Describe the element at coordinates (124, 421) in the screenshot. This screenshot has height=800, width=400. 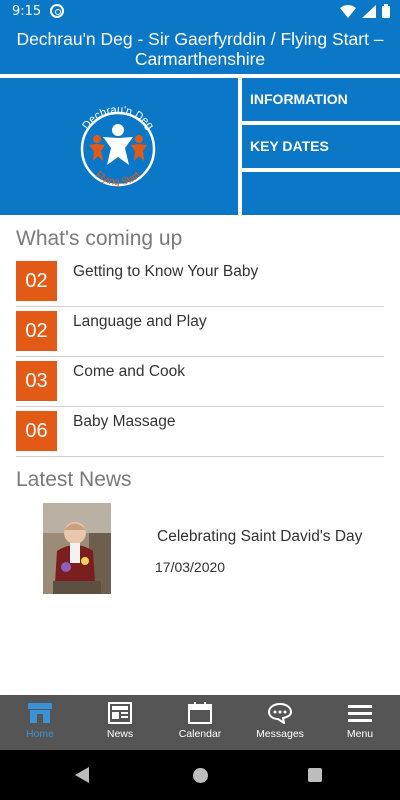
I see `event-title: Baby Massage` at that location.